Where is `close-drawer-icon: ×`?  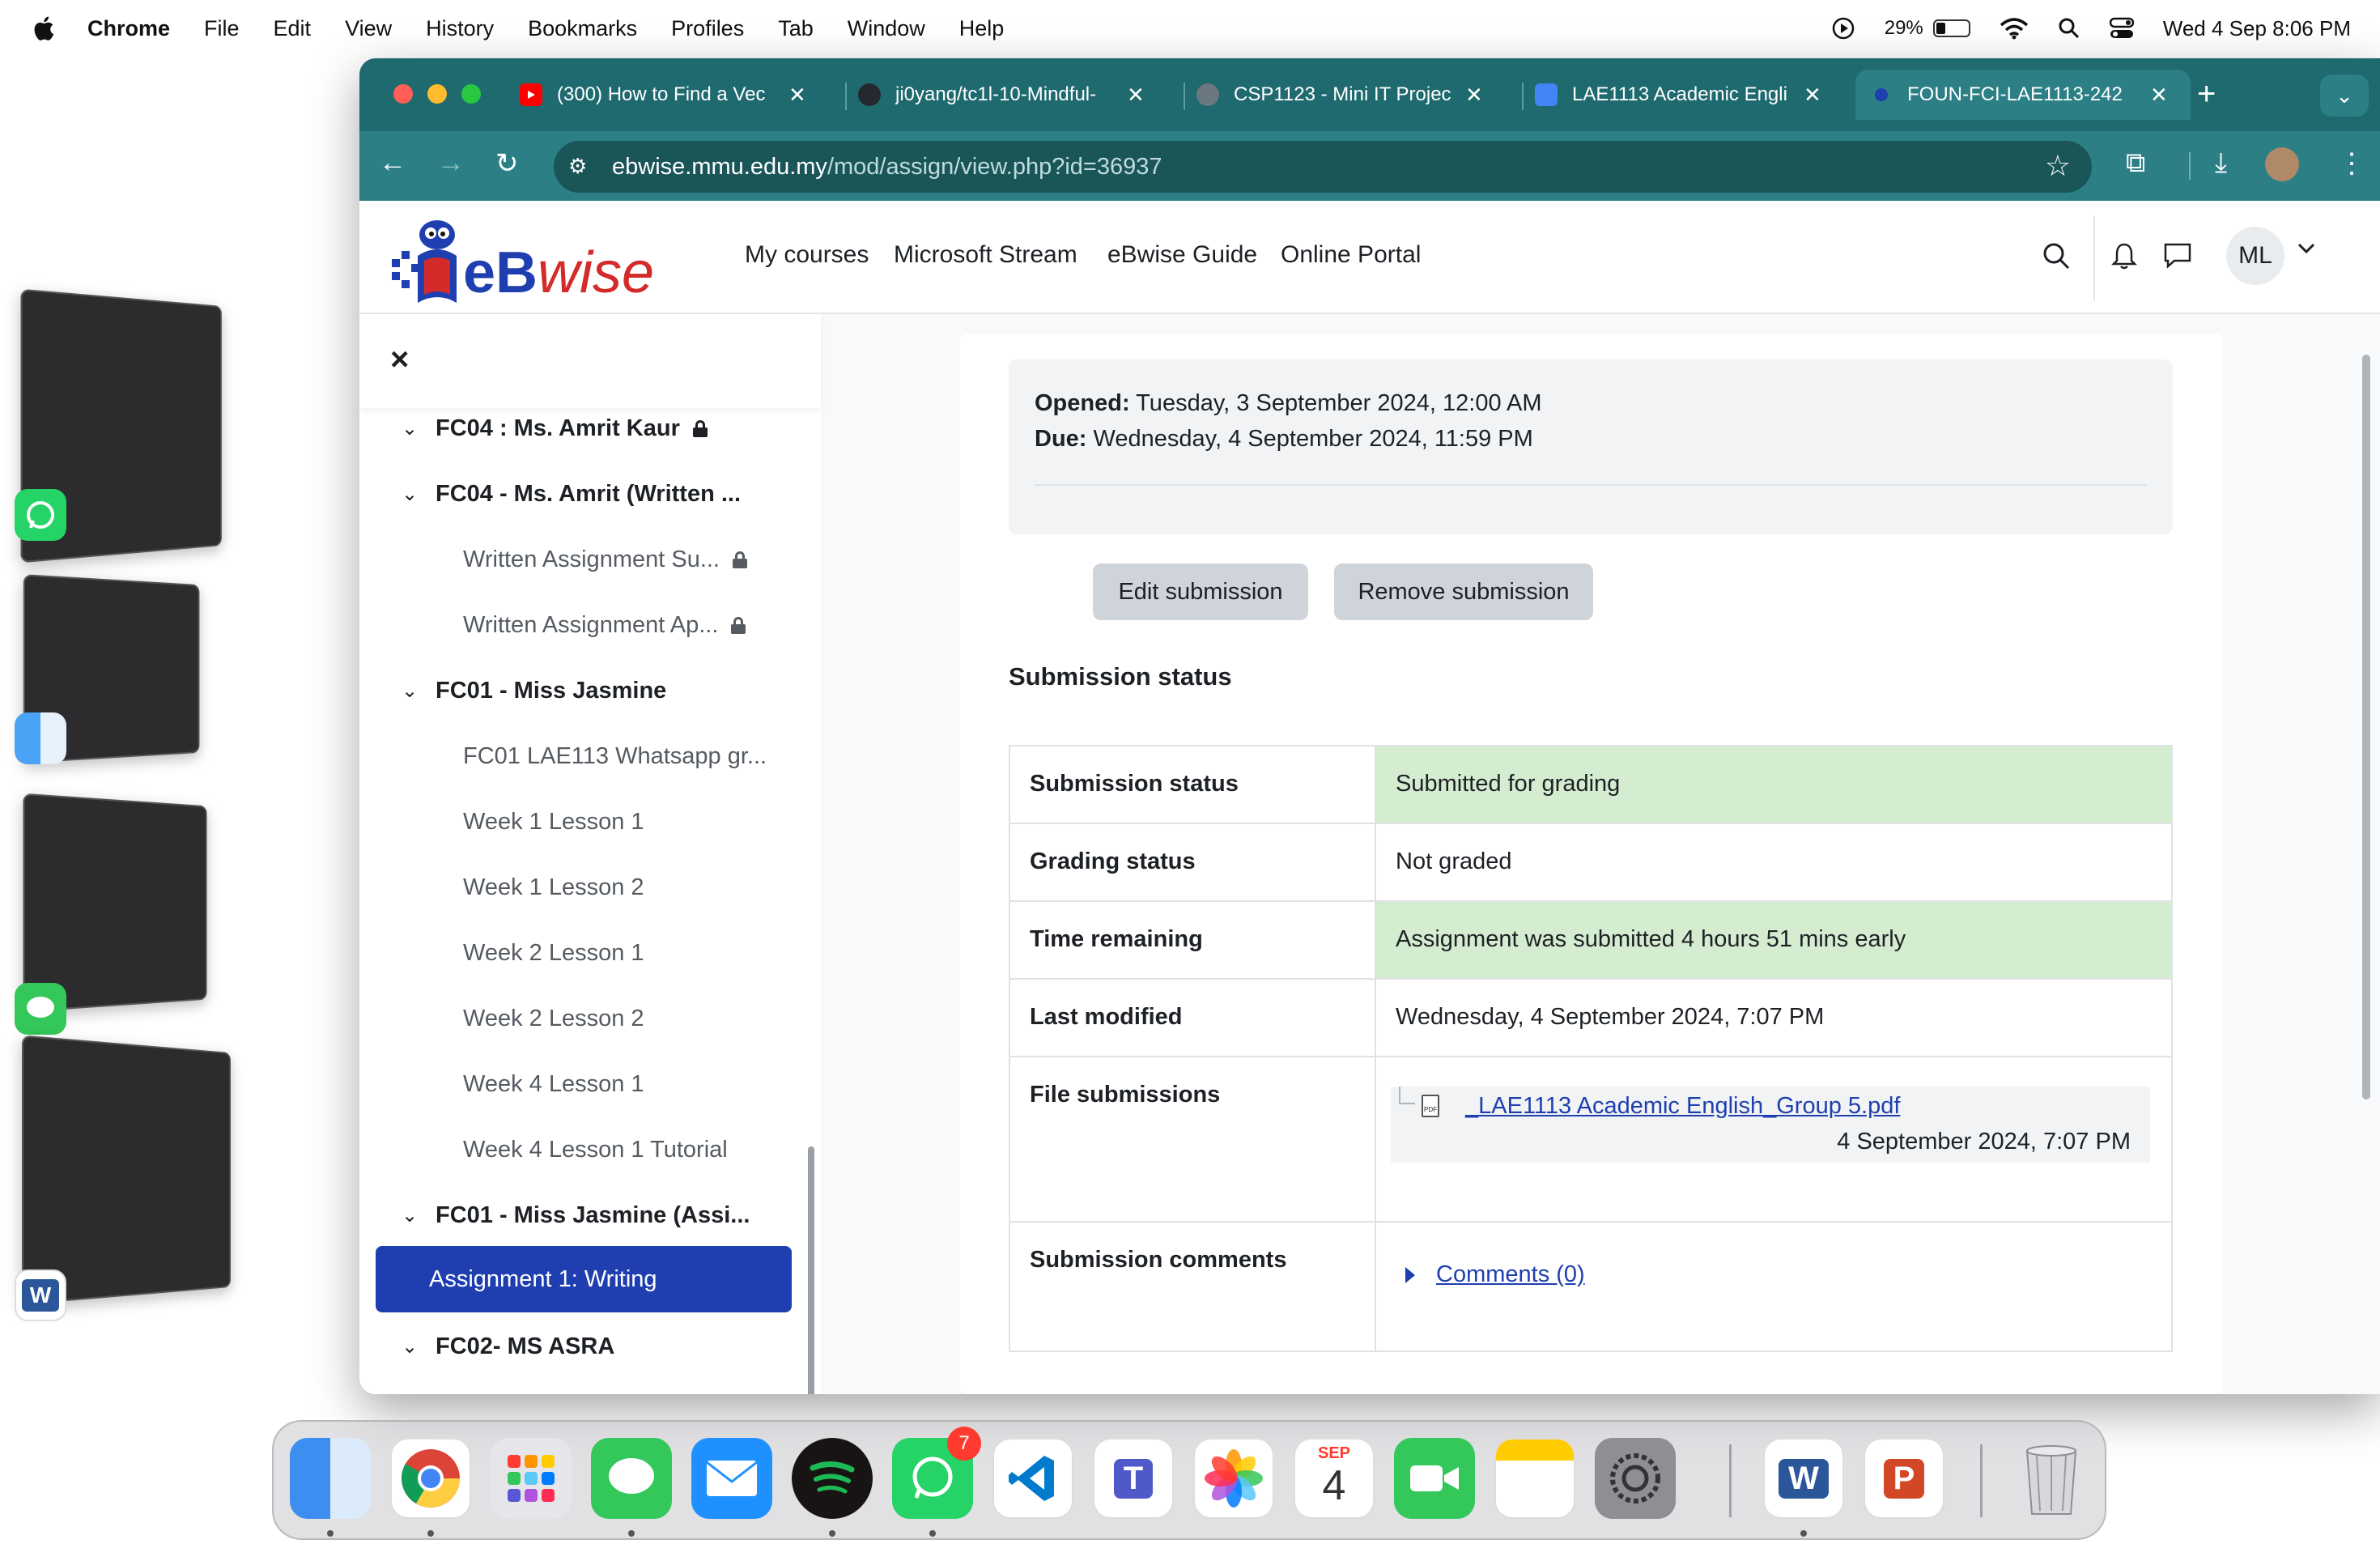 close-drawer-icon: × is located at coordinates (399, 360).